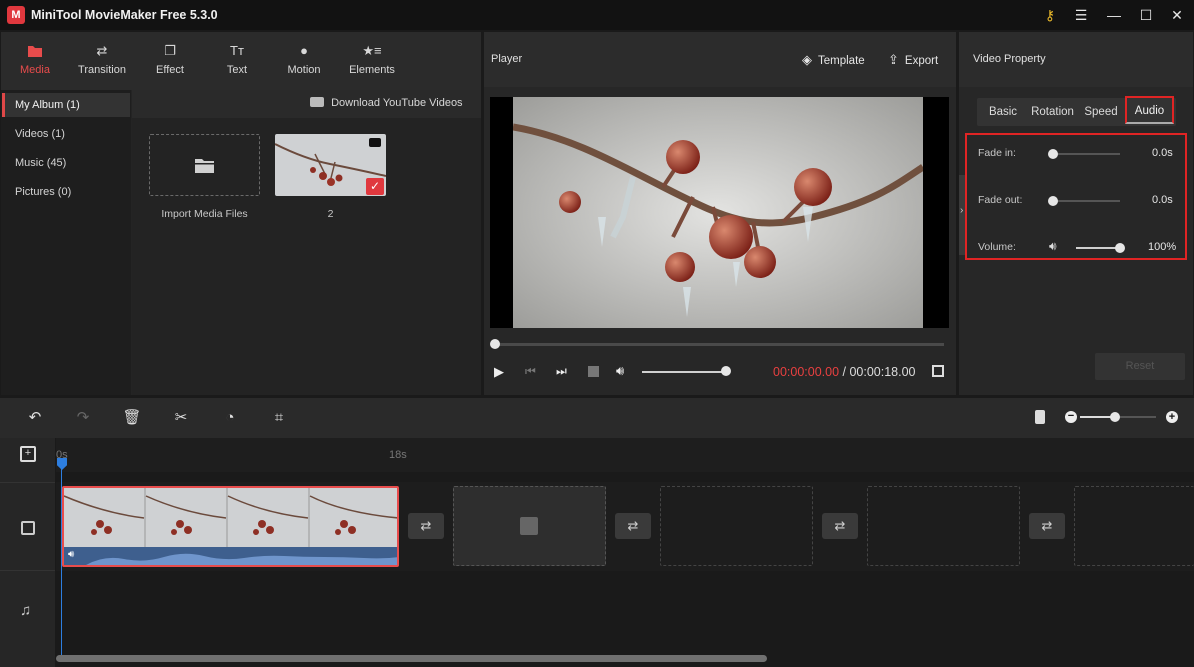 This screenshot has height=667, width=1194. I want to click on zoom-out-icon: −, so click(1071, 417).